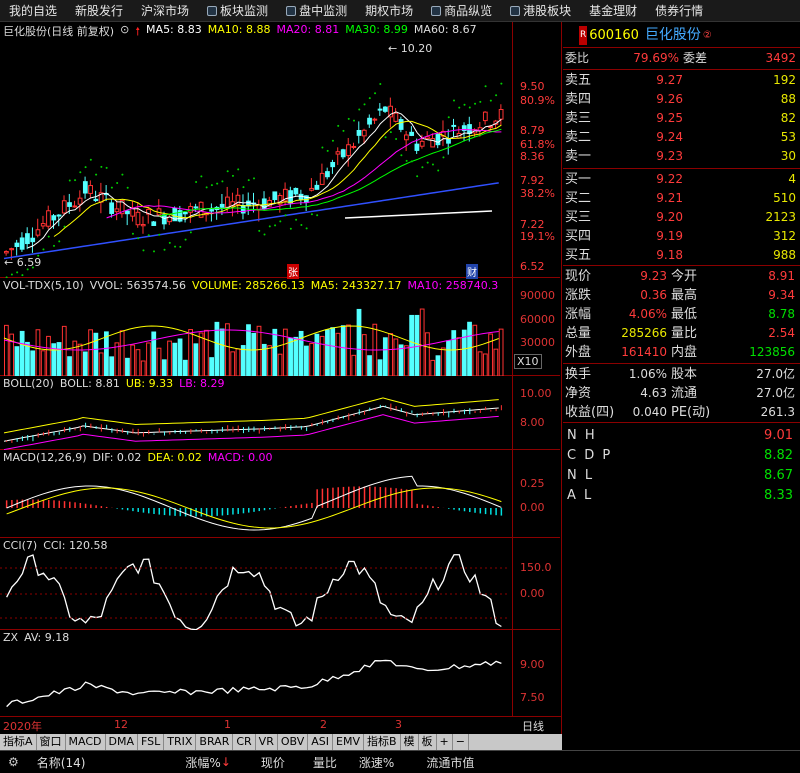 This screenshot has width=800, height=773. I want to click on col-speed: 涨速%, so click(376, 762).